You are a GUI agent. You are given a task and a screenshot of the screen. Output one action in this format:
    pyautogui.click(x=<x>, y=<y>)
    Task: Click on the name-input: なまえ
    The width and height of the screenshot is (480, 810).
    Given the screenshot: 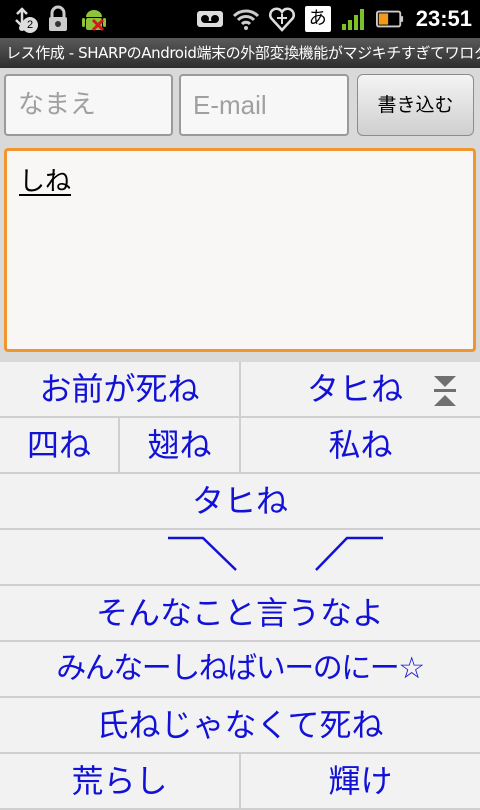 What is the action you would take?
    pyautogui.click(x=88, y=105)
    